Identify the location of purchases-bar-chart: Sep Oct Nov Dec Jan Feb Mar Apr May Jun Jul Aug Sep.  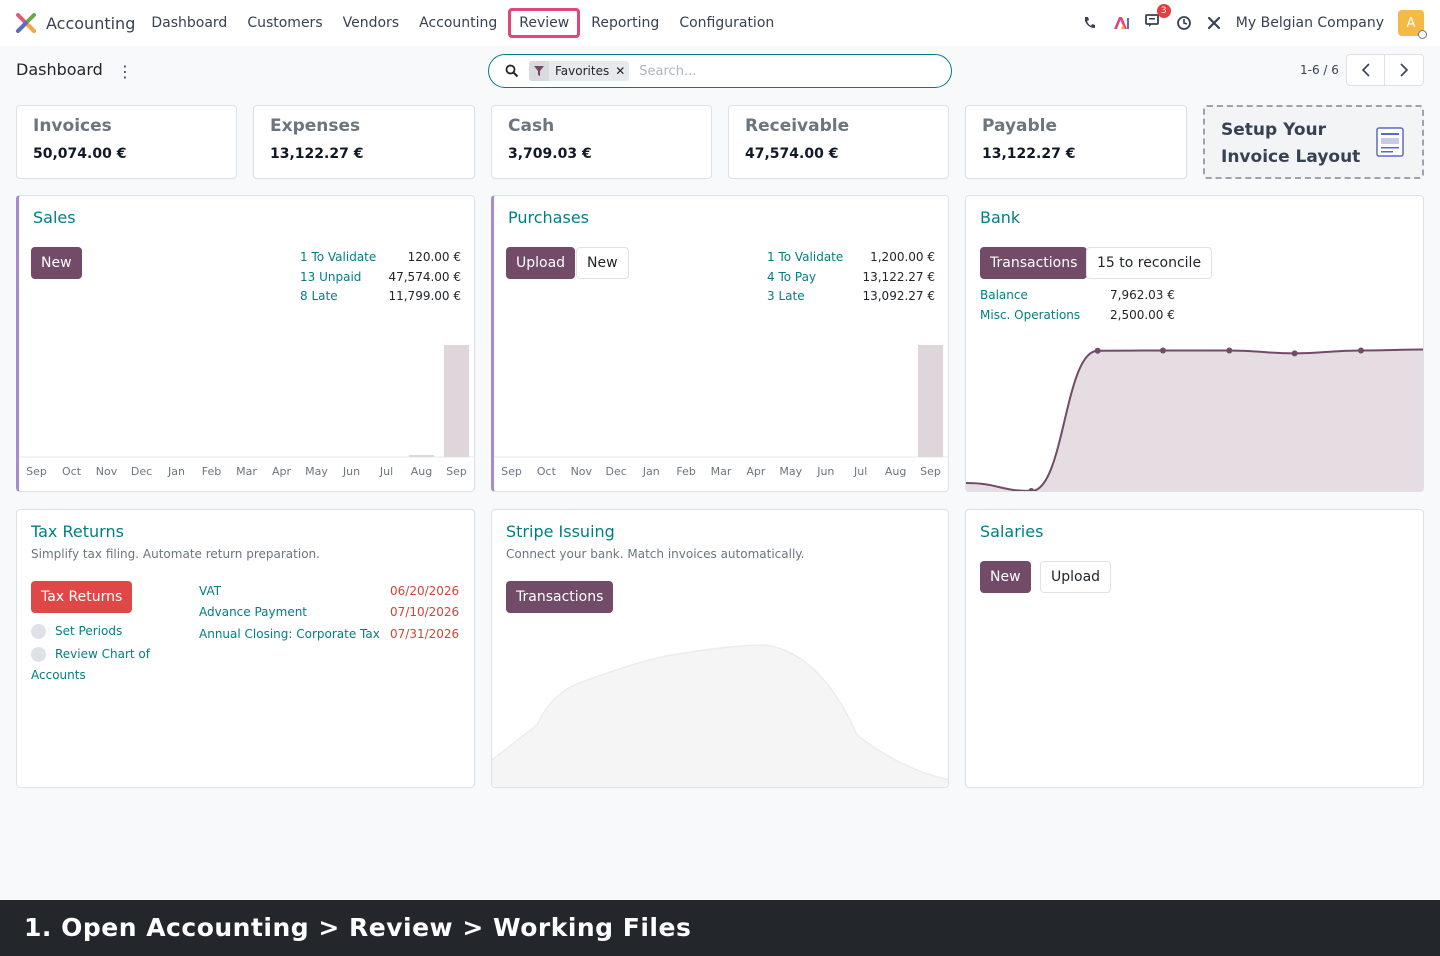
(721, 416).